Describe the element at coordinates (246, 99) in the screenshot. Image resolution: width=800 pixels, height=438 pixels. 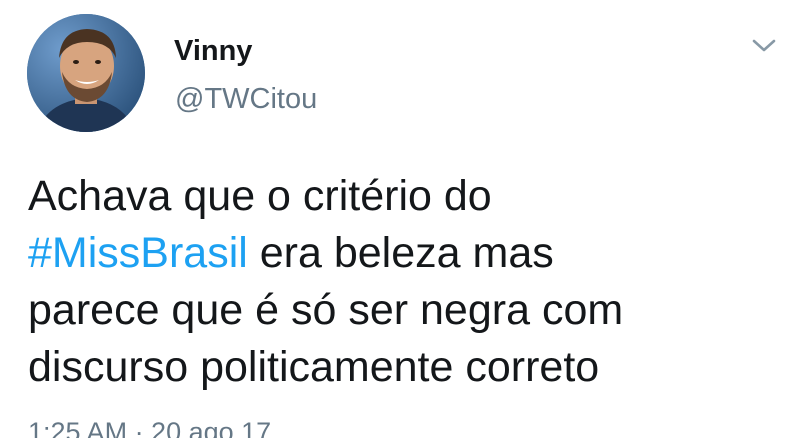
I see `author-handle: @TWCitou` at that location.